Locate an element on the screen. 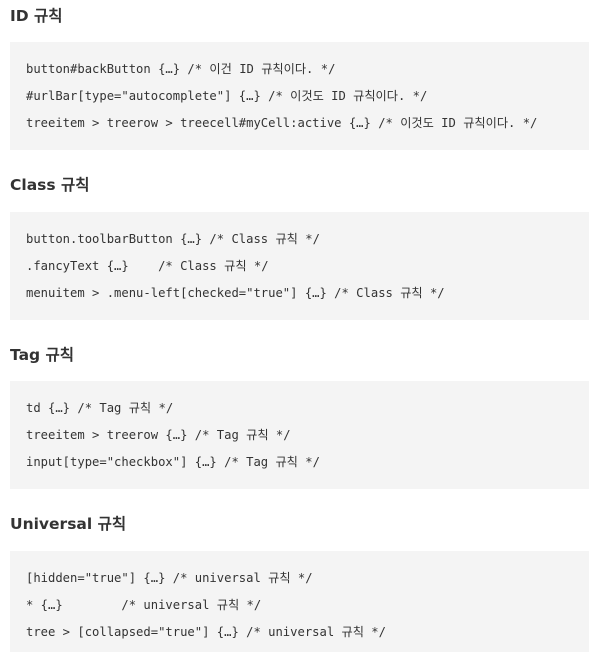 This screenshot has height=652, width=589. code-line: button#backButton {…} /* 이건 ID 규칙이다. */ is located at coordinates (181, 69).